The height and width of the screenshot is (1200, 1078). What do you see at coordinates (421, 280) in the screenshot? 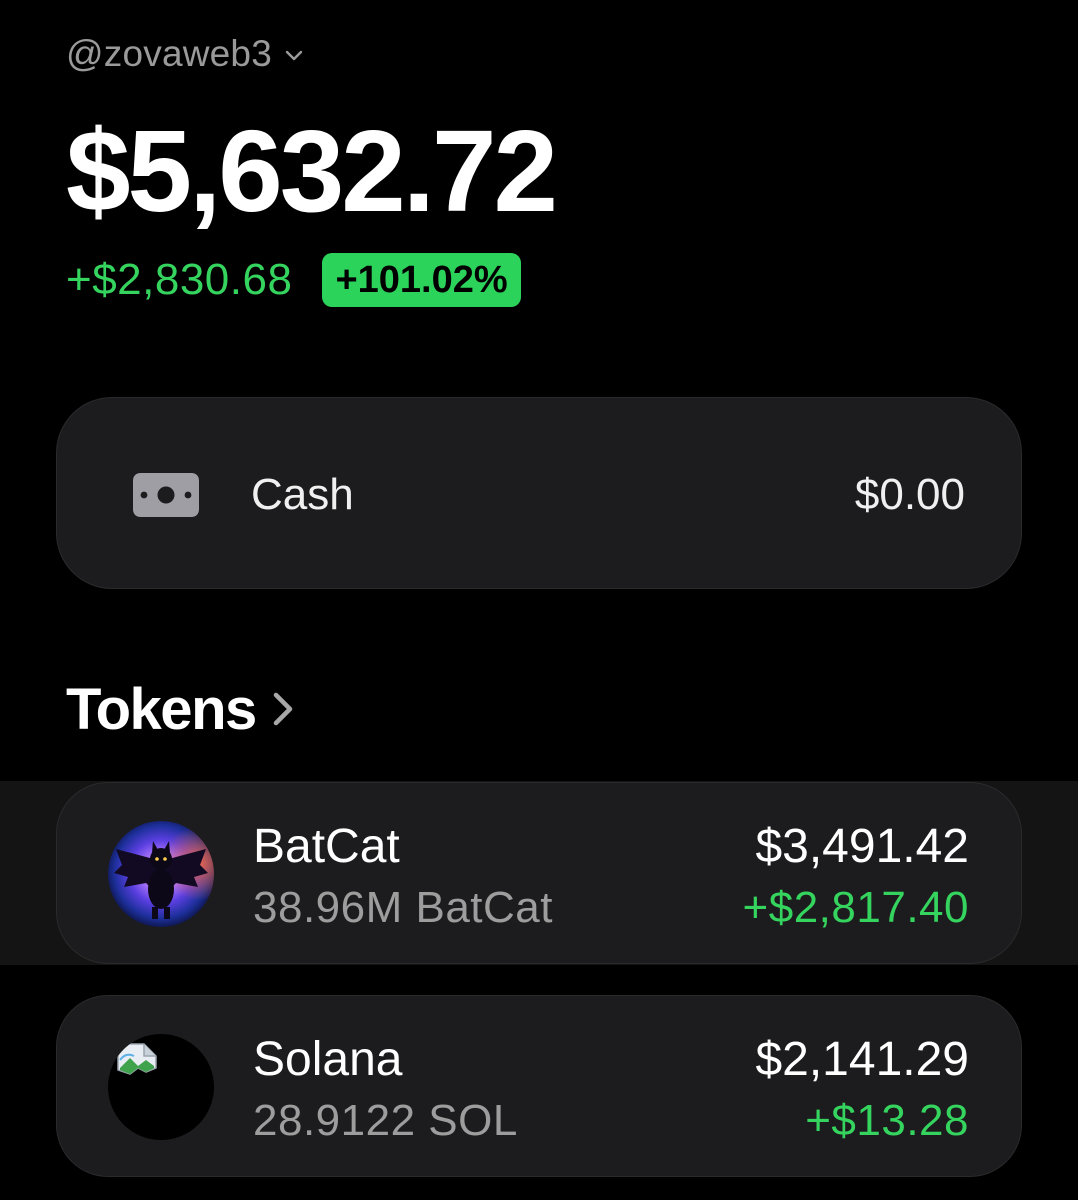
I see `pnl-percent-badge: +101.02%` at bounding box center [421, 280].